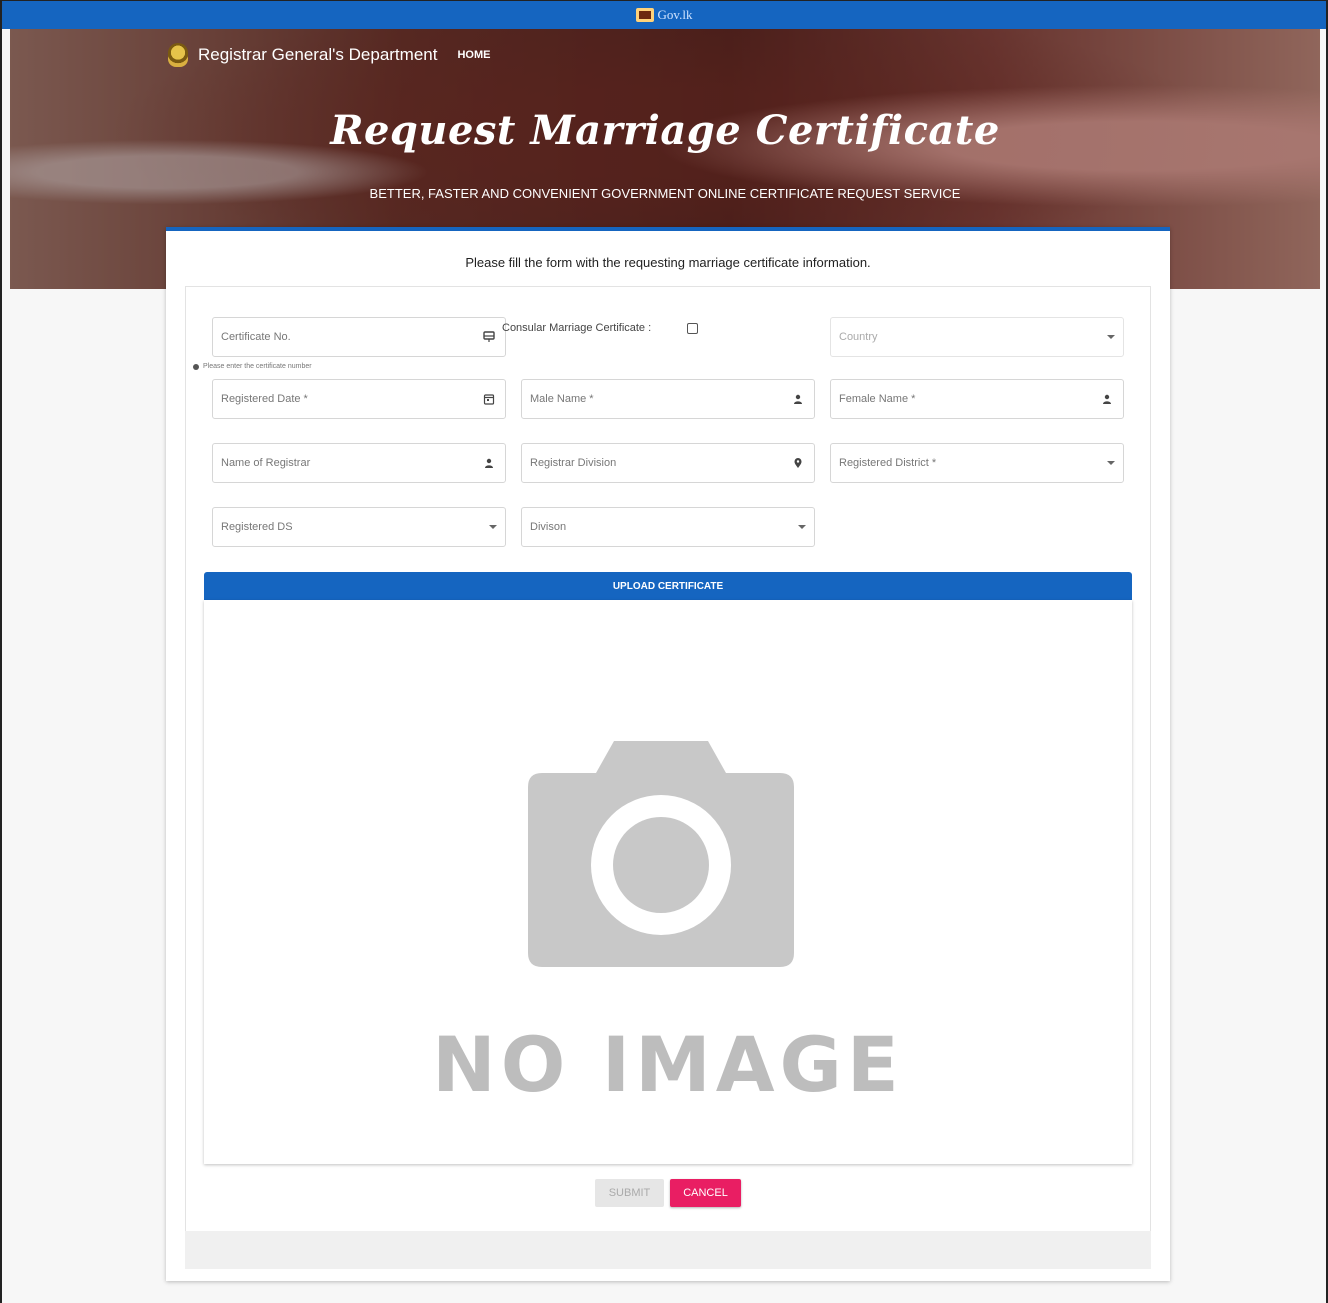  I want to click on upload-certificate-button: UPLOAD CERTIFICATE, so click(668, 586).